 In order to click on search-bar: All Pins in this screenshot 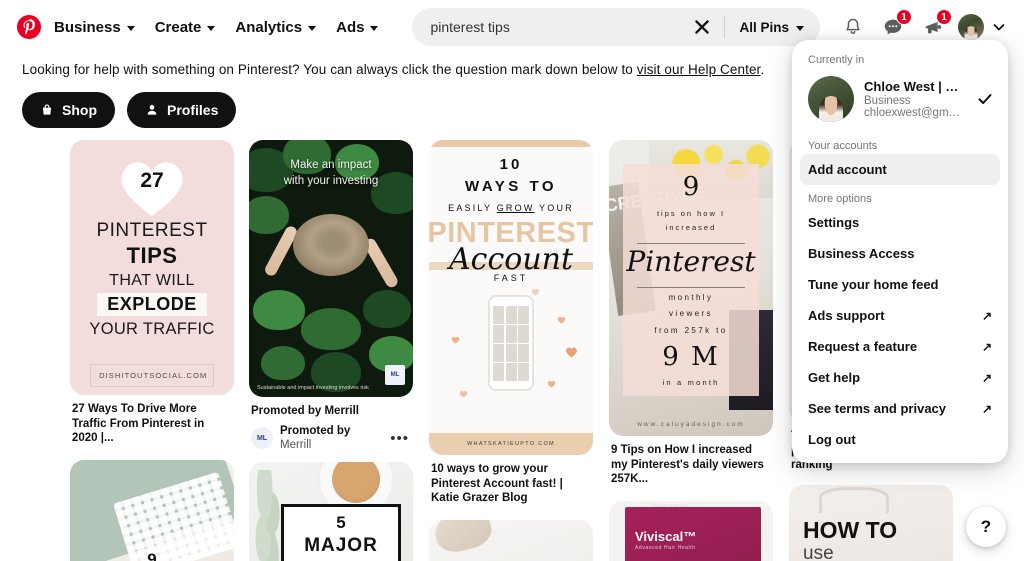, I will do `click(616, 27)`.